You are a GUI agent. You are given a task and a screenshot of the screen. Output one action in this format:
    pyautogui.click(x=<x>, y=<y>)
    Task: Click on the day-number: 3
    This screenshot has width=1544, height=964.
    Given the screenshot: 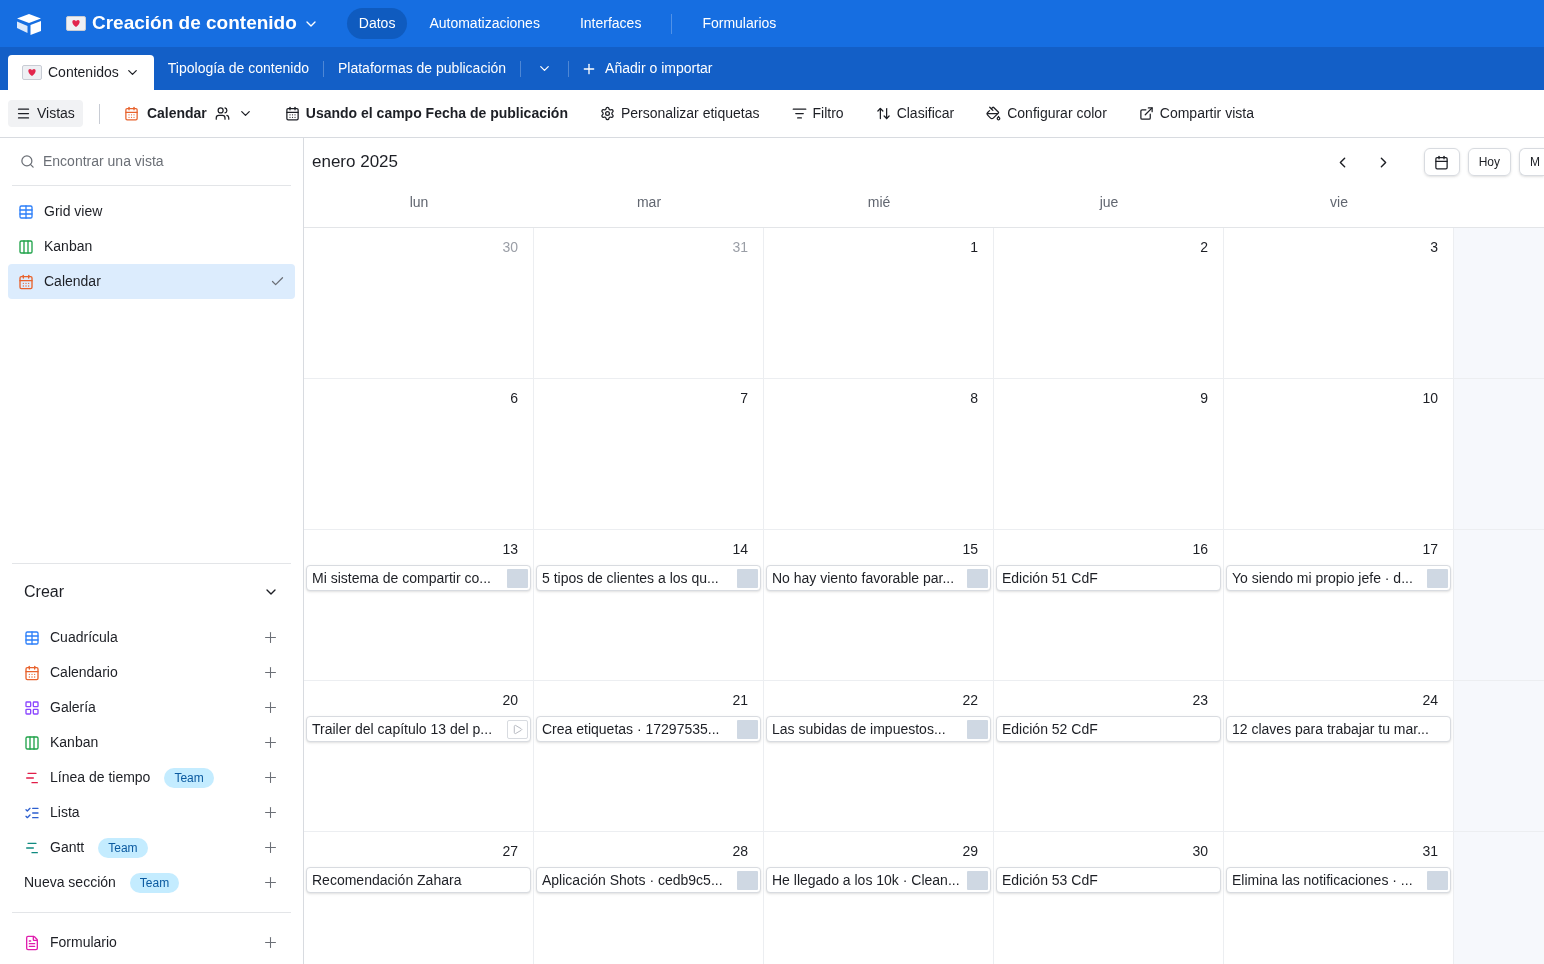 What is the action you would take?
    pyautogui.click(x=1434, y=247)
    